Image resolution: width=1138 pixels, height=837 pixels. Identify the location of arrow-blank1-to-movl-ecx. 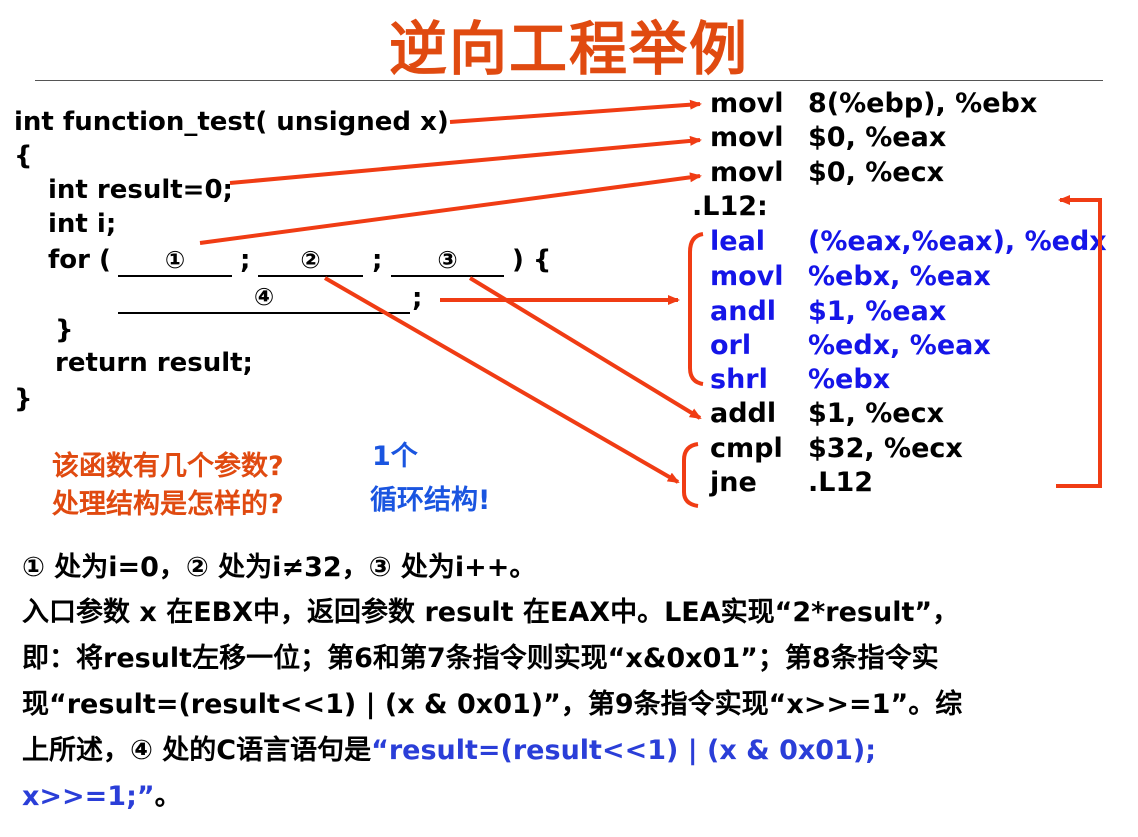
(450, 208).